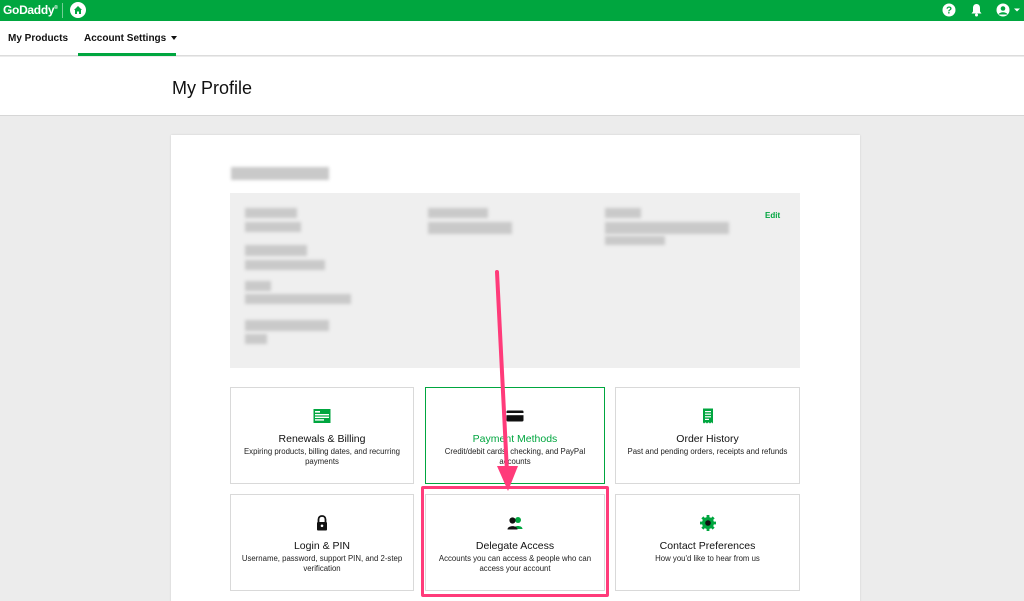 This screenshot has width=1024, height=601. I want to click on nav-account-settings: Account Settings, so click(131, 38).